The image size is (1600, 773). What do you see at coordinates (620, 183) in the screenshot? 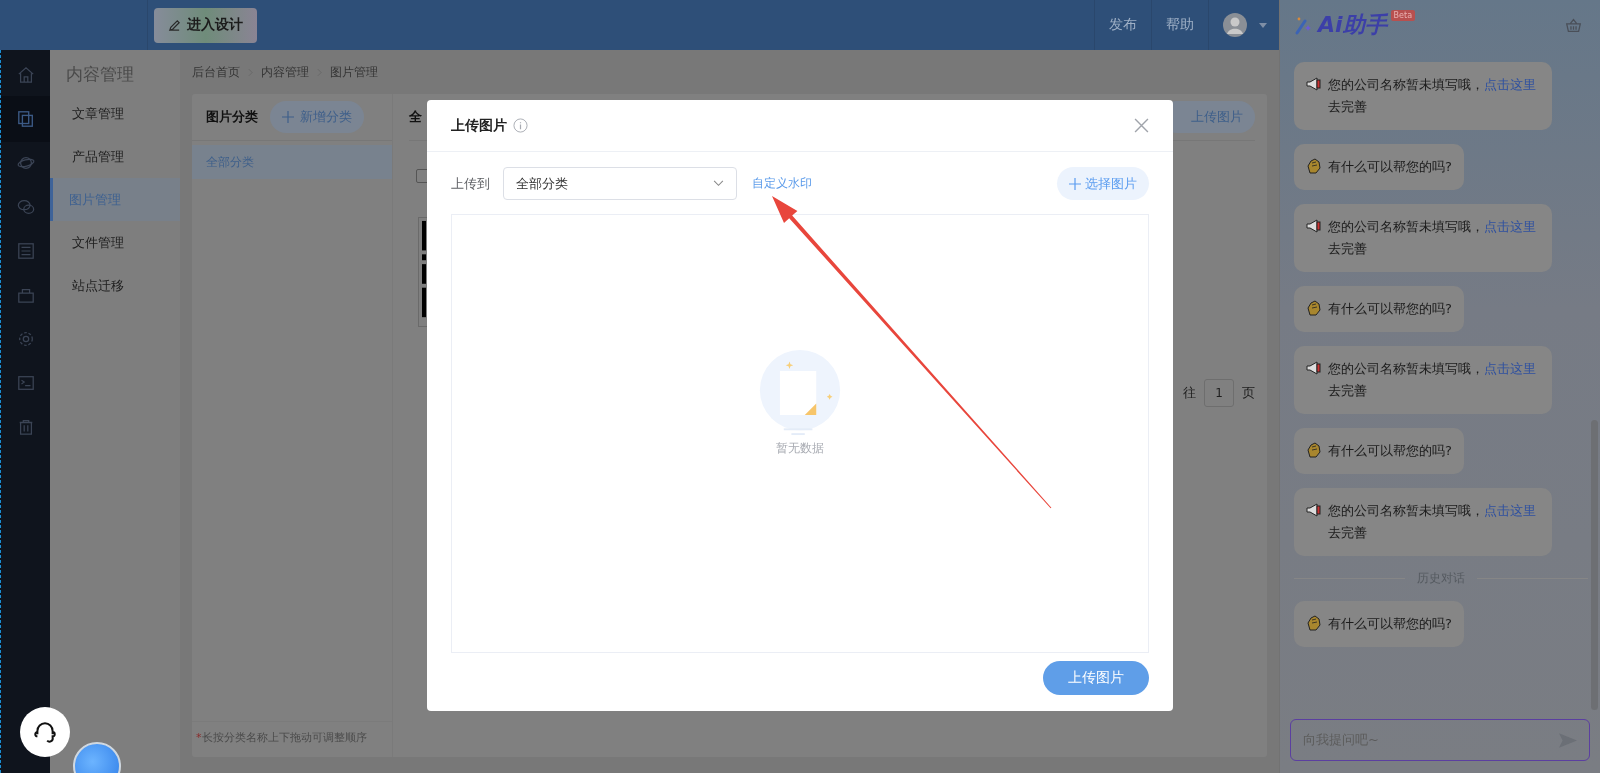
I see `category-select: 全部分类` at bounding box center [620, 183].